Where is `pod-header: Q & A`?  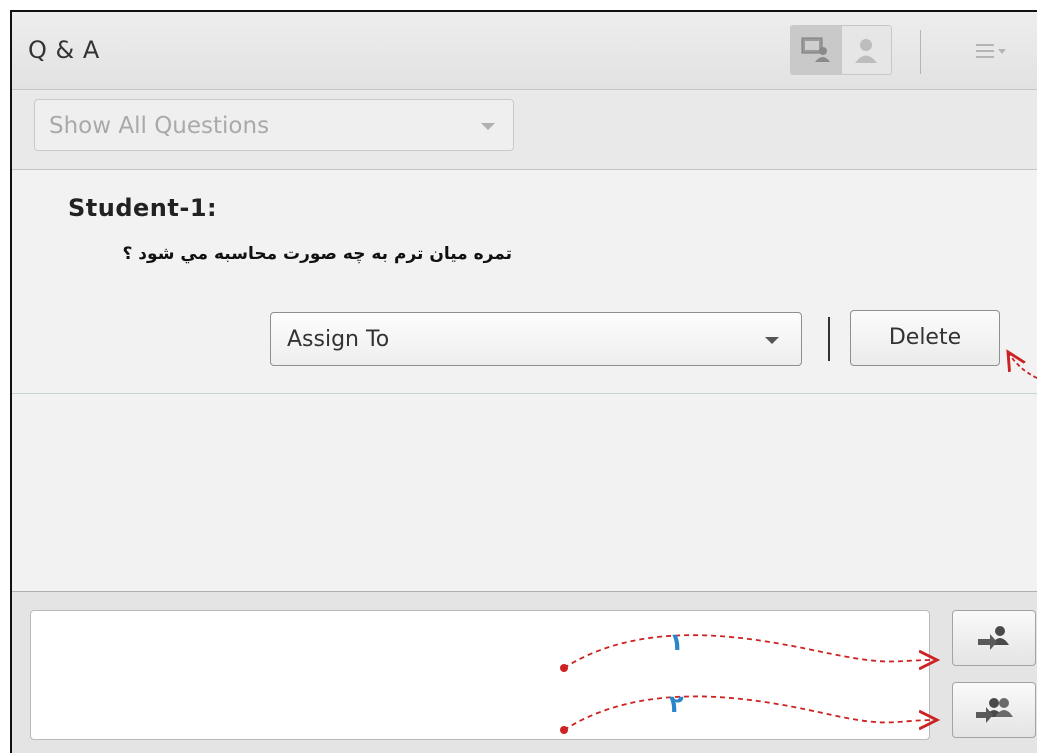 pod-header: Q & A is located at coordinates (524, 51).